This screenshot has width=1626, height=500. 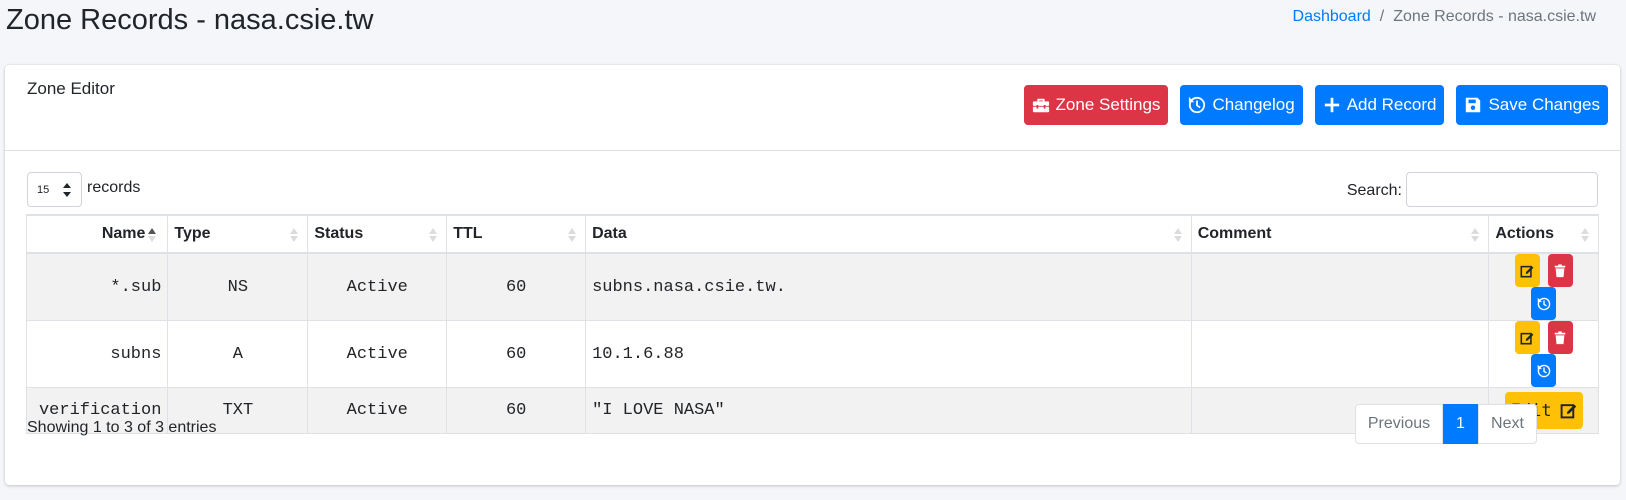 I want to click on cell-data: subns.nasa.csie.tw., so click(x=888, y=286).